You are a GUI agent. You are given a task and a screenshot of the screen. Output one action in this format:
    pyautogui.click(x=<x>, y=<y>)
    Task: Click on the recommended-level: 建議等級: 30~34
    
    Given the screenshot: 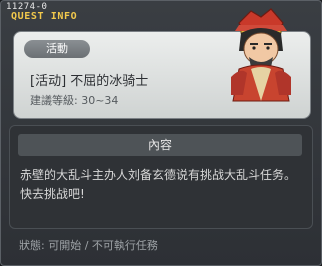 What is the action you would take?
    pyautogui.click(x=74, y=100)
    